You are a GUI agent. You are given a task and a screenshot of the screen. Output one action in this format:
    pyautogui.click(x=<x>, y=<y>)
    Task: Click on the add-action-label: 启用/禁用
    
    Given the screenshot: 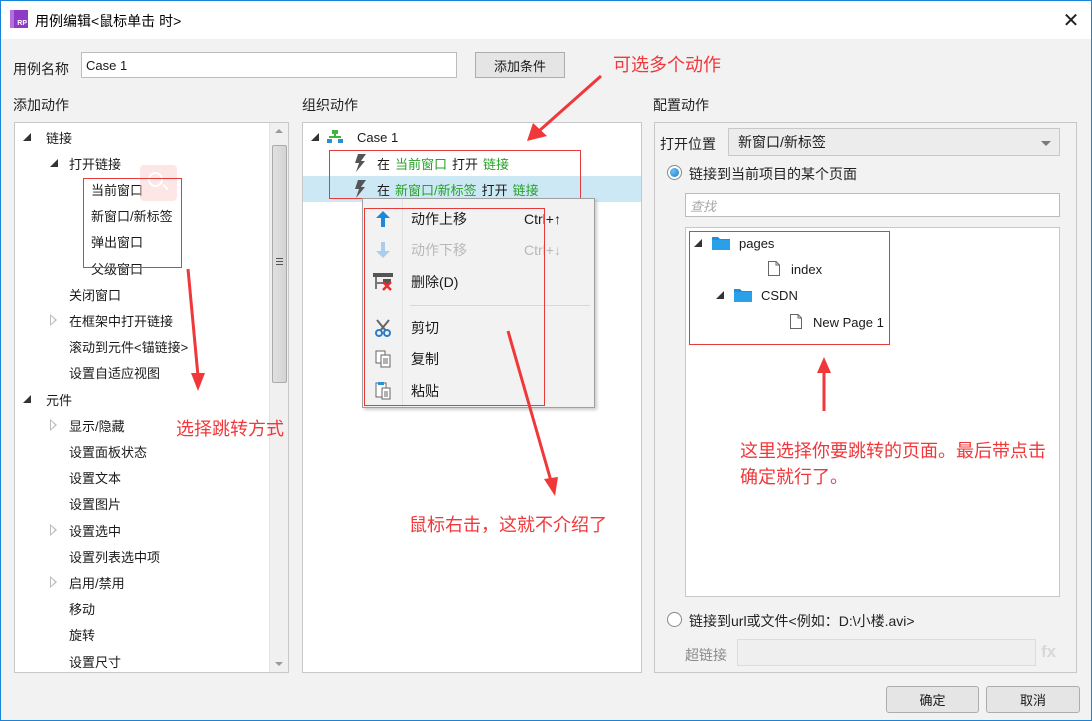 What is the action you would take?
    pyautogui.click(x=97, y=583)
    